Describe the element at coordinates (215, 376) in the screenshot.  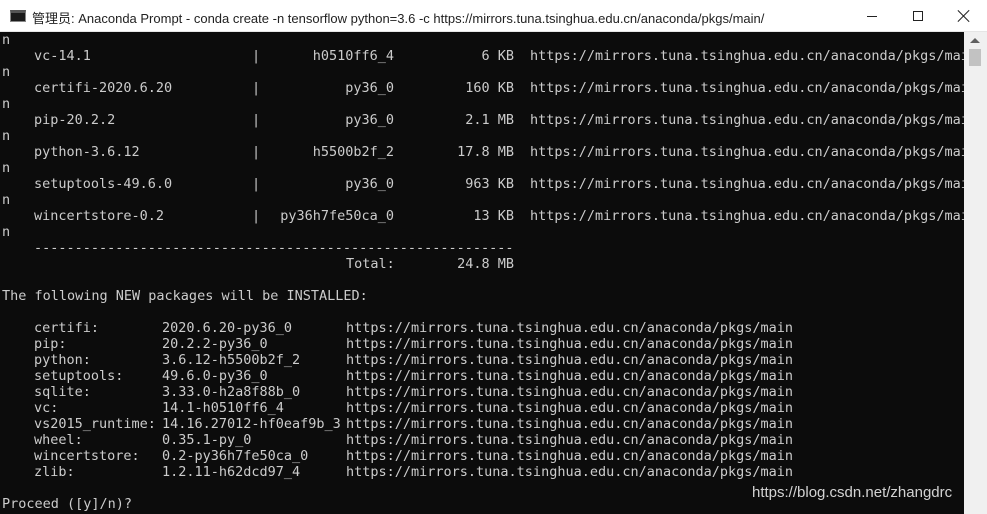
I see `install-pkg-spec: 49.6.0-py36_0` at that location.